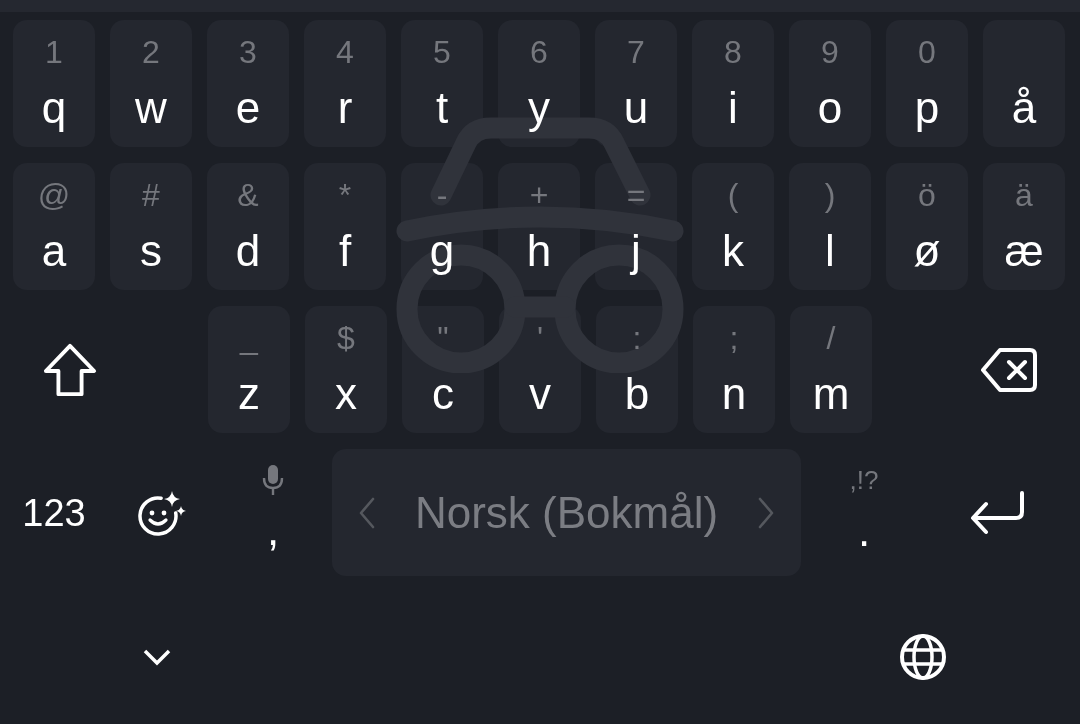  I want to click on letter-key: & d, so click(248, 226).